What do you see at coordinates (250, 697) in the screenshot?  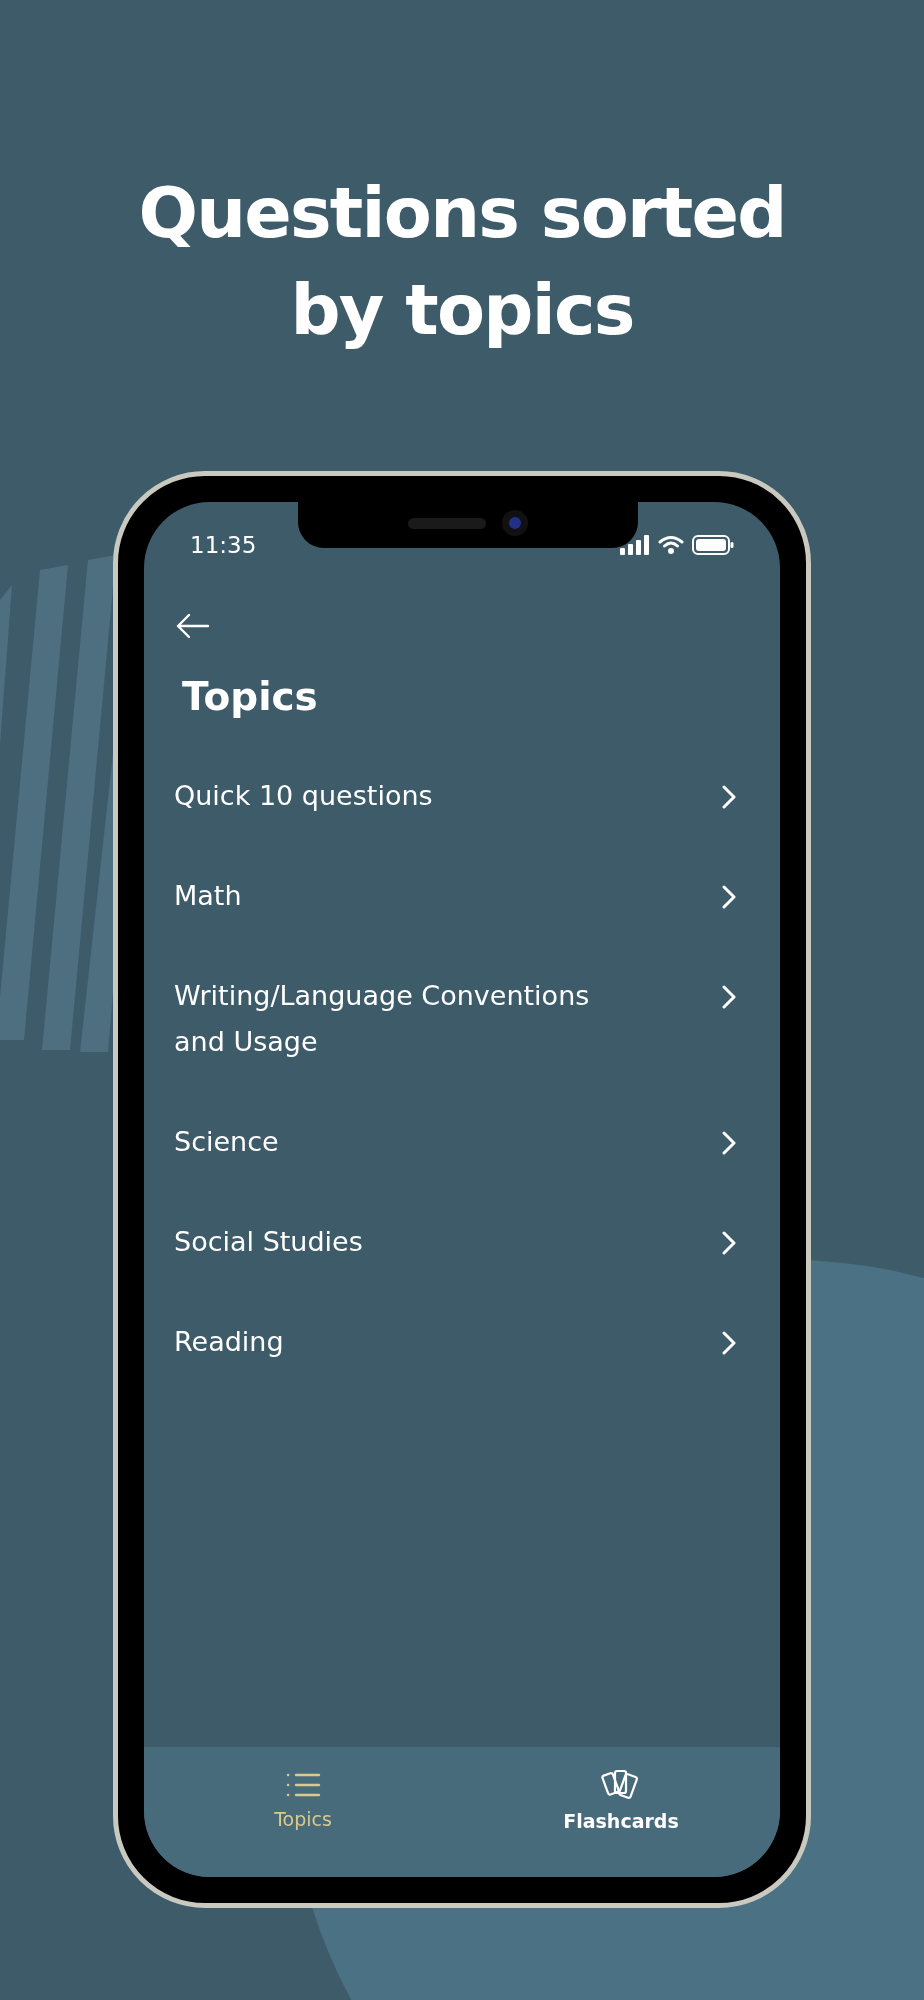 I see `screen-title: Topics` at bounding box center [250, 697].